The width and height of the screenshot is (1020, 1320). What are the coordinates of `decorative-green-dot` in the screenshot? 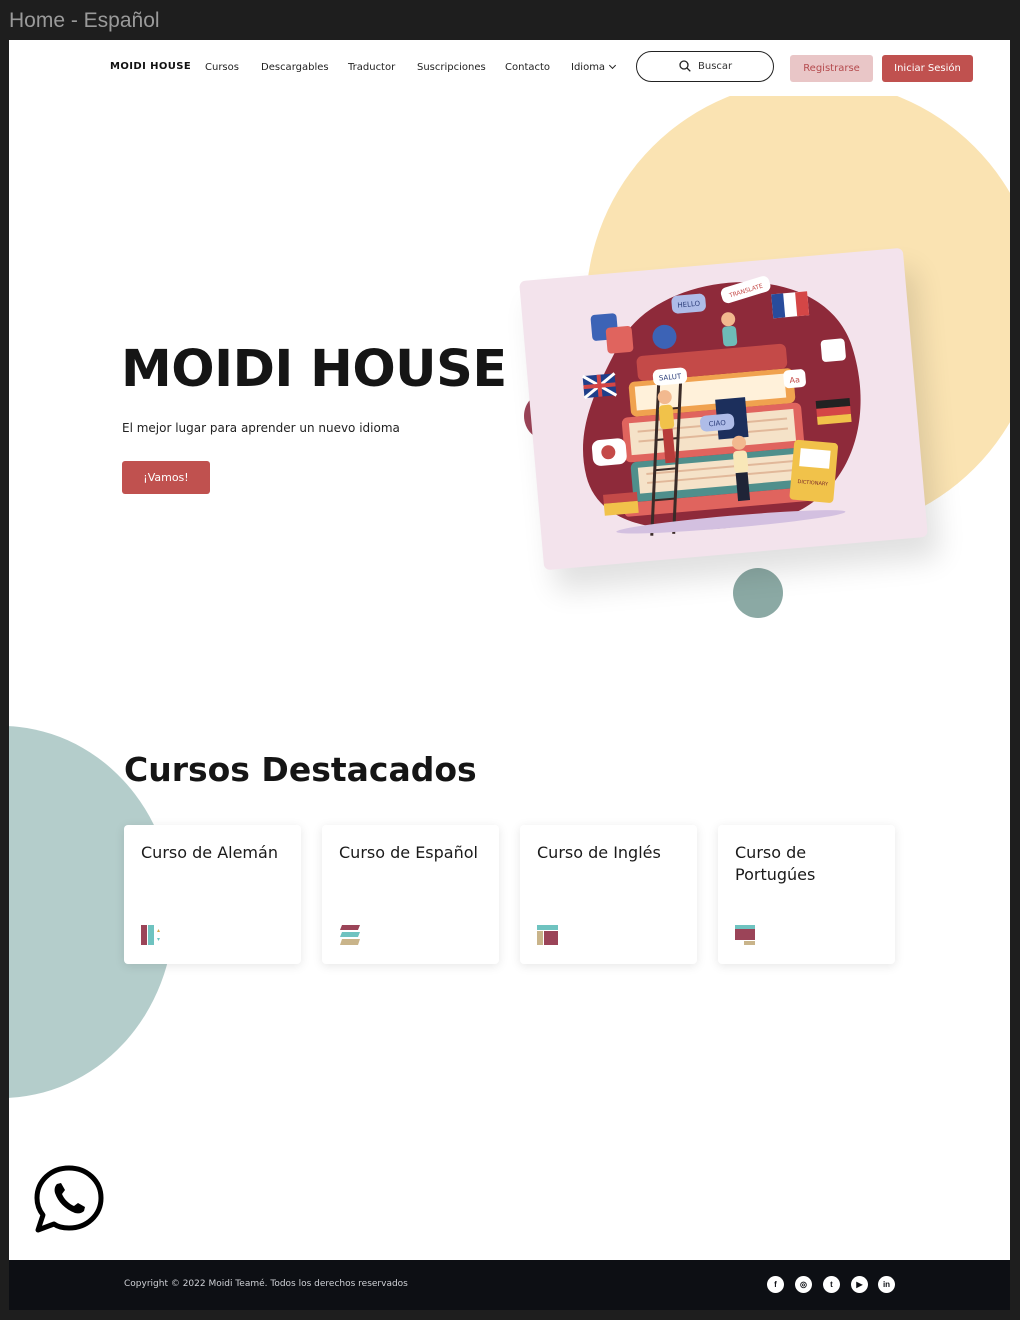 It's located at (758, 593).